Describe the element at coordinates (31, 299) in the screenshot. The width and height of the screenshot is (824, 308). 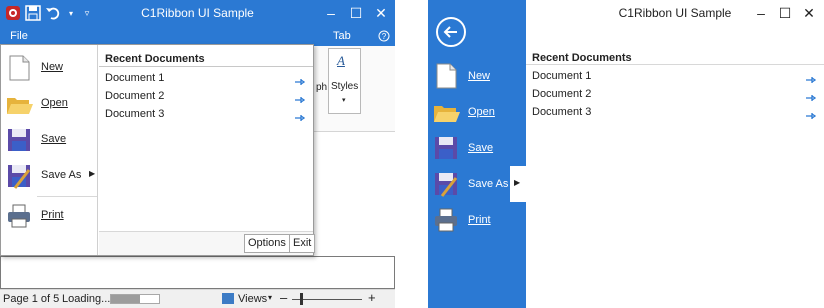
I see `page-indicator: Page 1 of 5` at that location.